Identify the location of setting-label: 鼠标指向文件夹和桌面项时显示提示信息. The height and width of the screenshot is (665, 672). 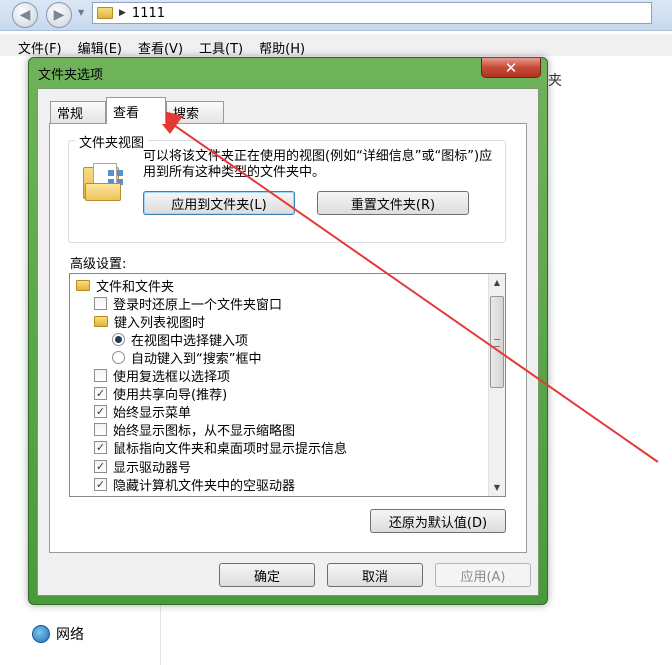
(230, 450).